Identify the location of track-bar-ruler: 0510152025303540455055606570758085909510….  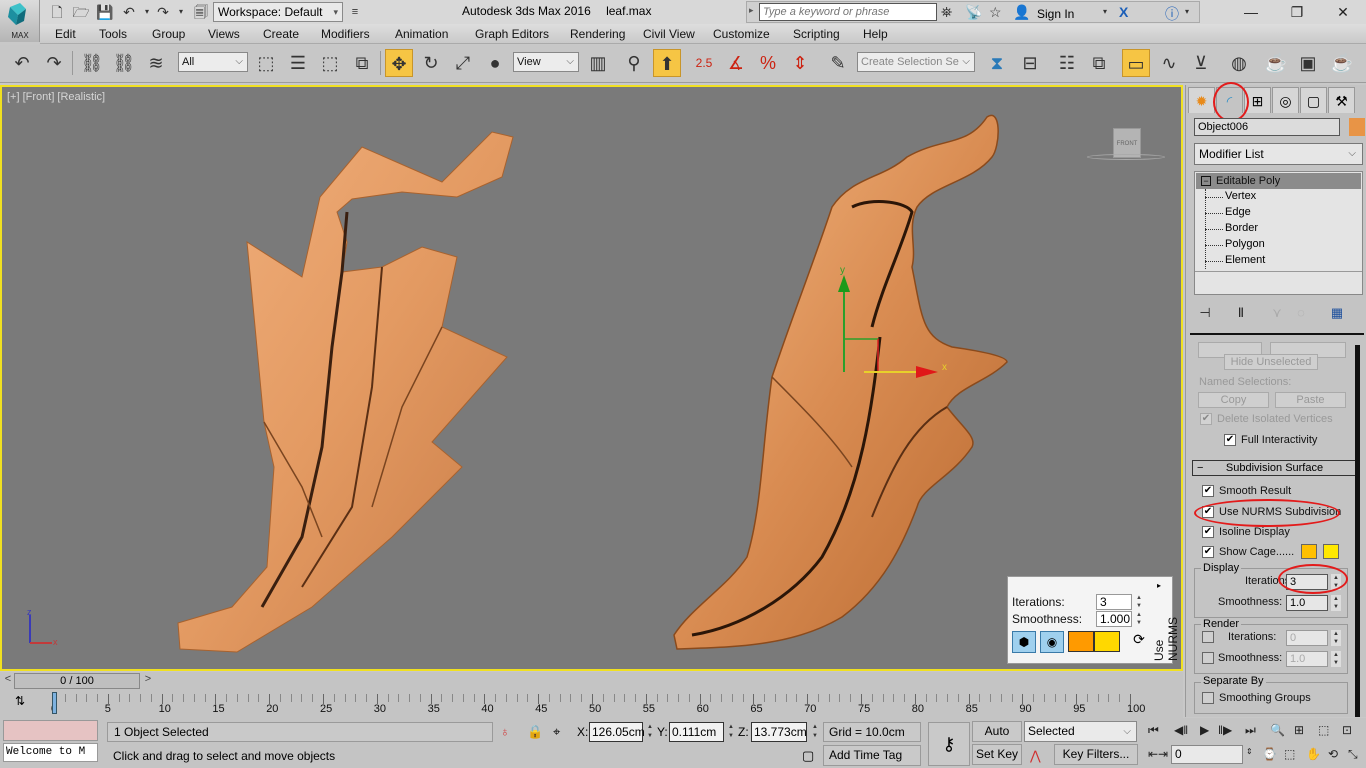
(598, 704).